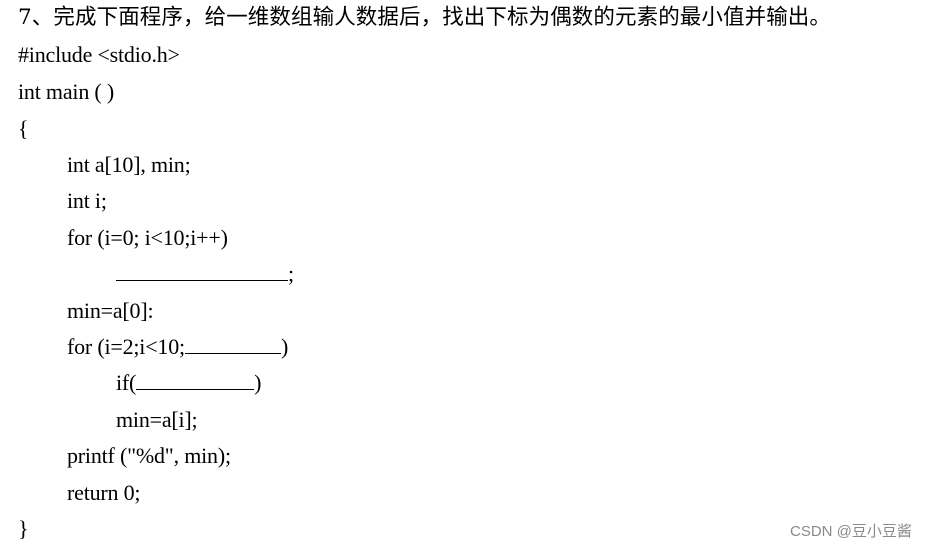  What do you see at coordinates (66, 91) in the screenshot?
I see `code-line-main-signature: int main ( )` at bounding box center [66, 91].